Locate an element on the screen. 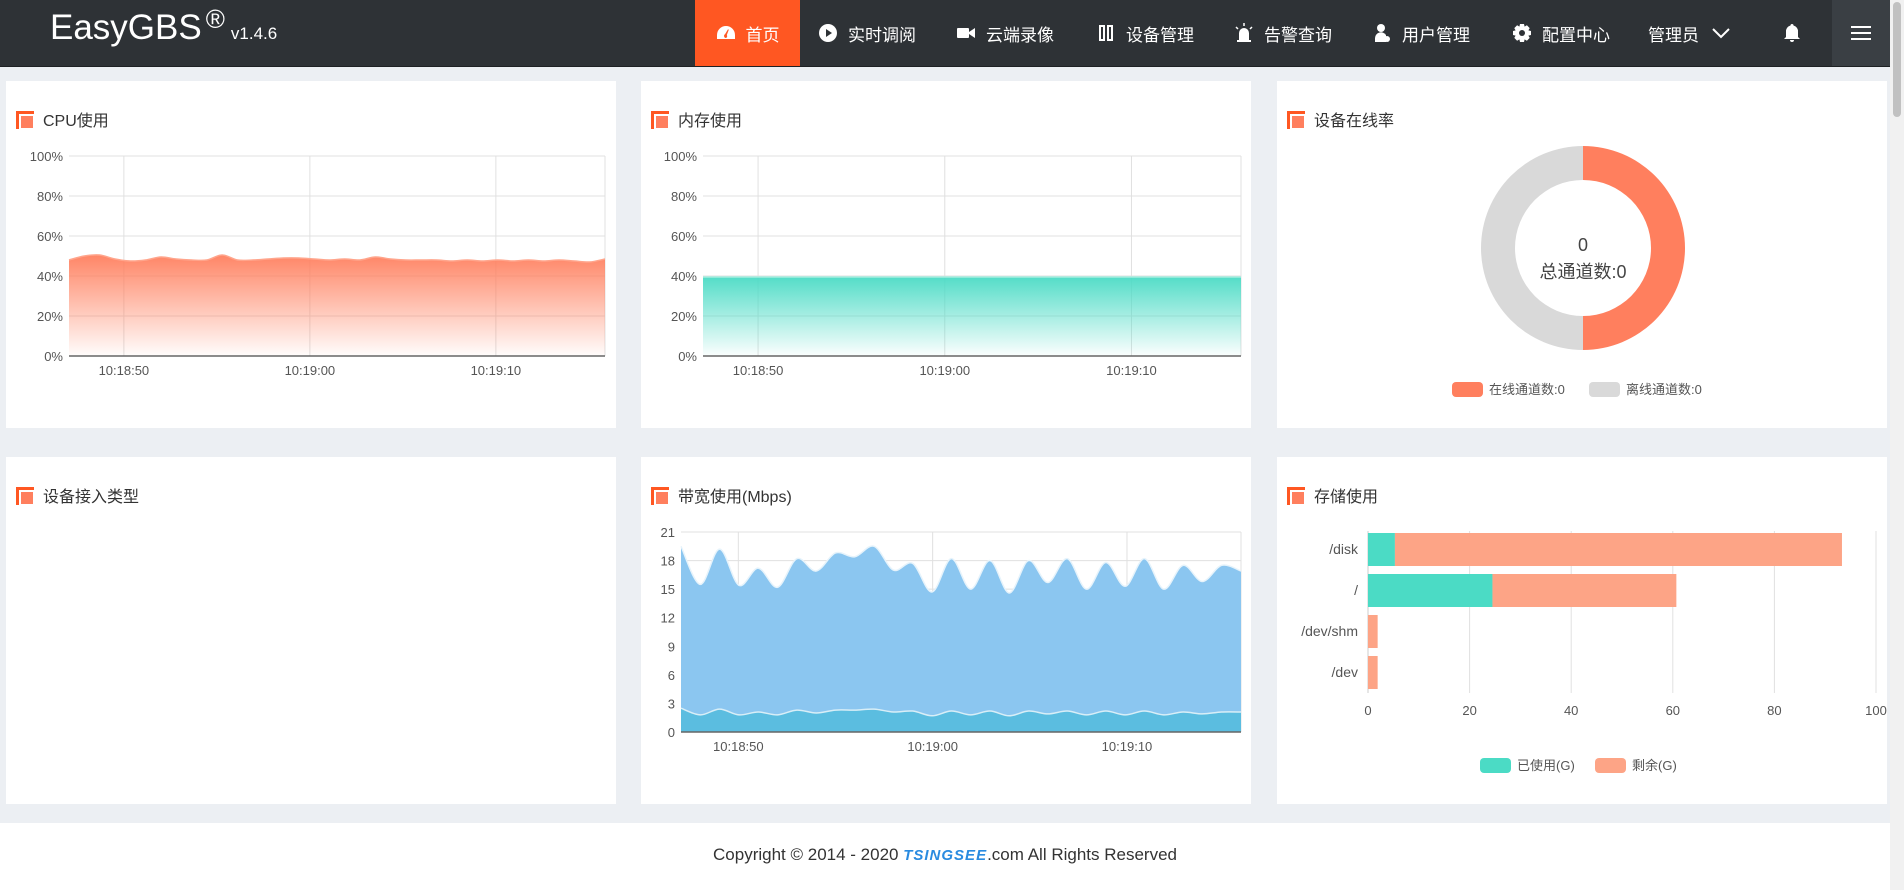 The image size is (1904, 890). nav-label: 告警查询 is located at coordinates (1298, 35).